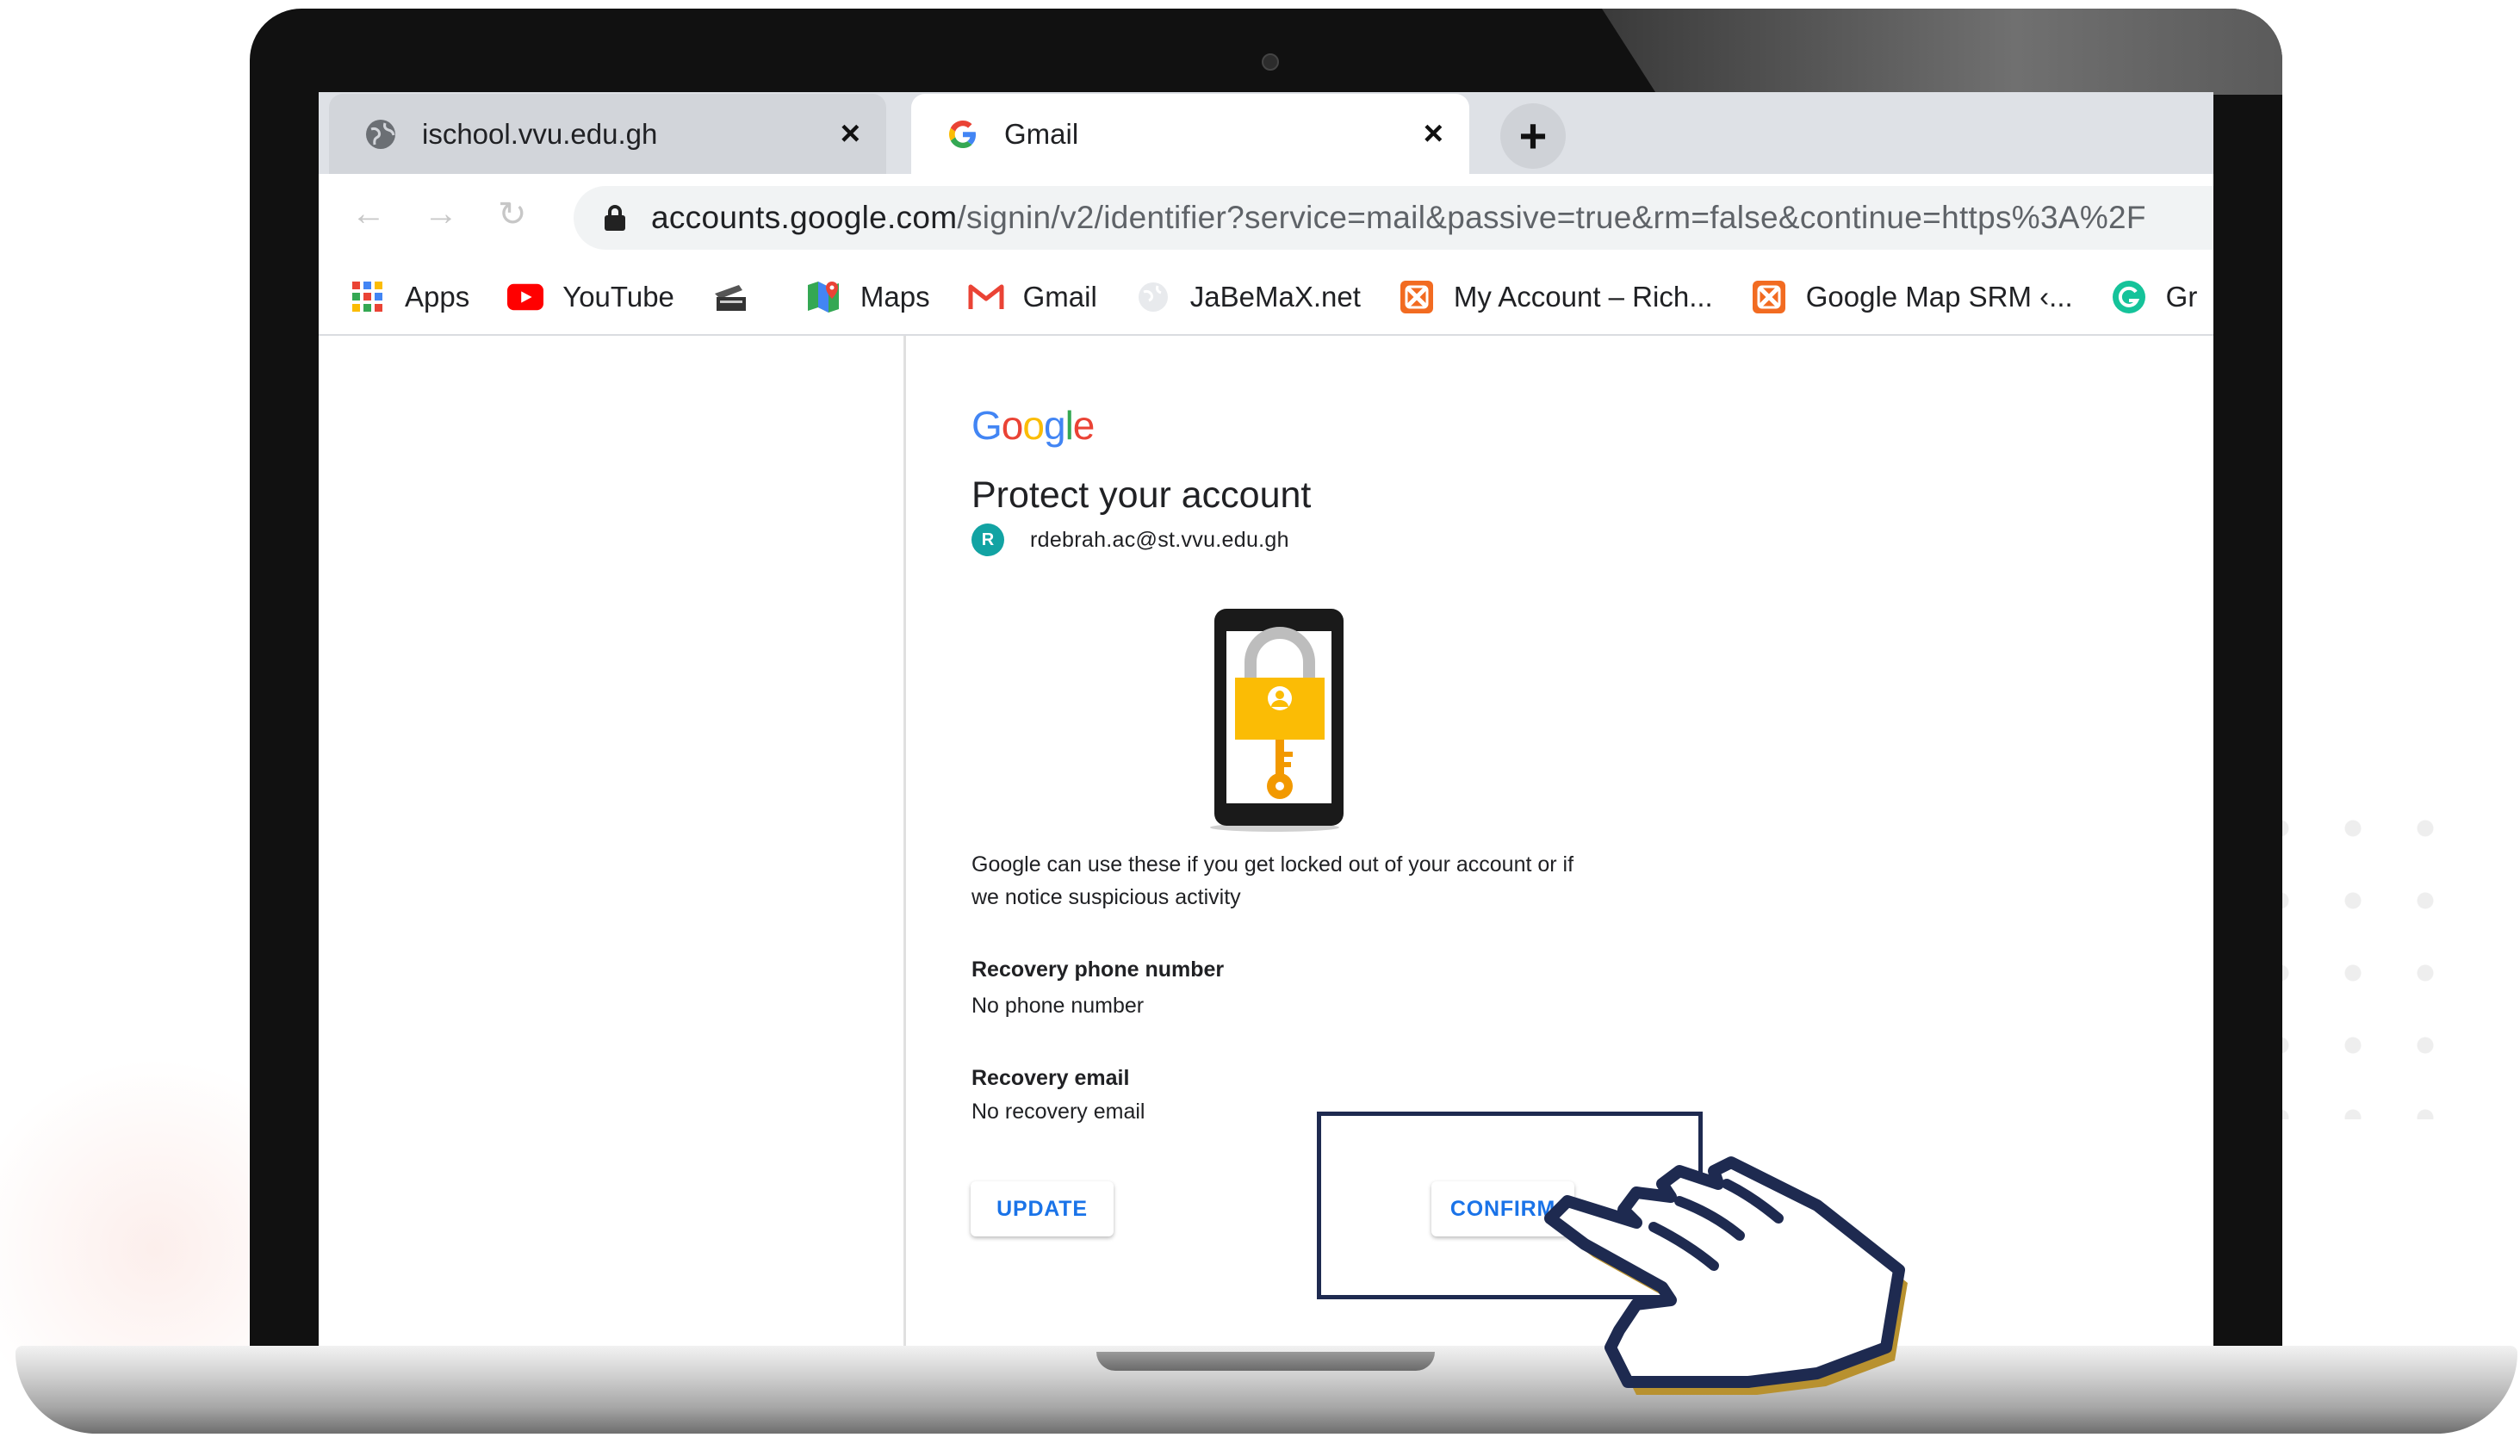 This screenshot has height=1456, width=2520. I want to click on pointing-hand-icon, so click(1726, 1276).